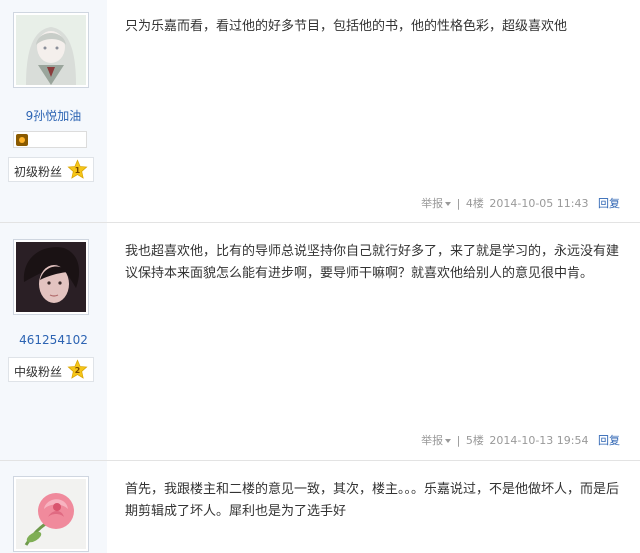 Image resolution: width=640 pixels, height=553 pixels. I want to click on post-timestamp: 2014-10-13 19:54, so click(539, 440).